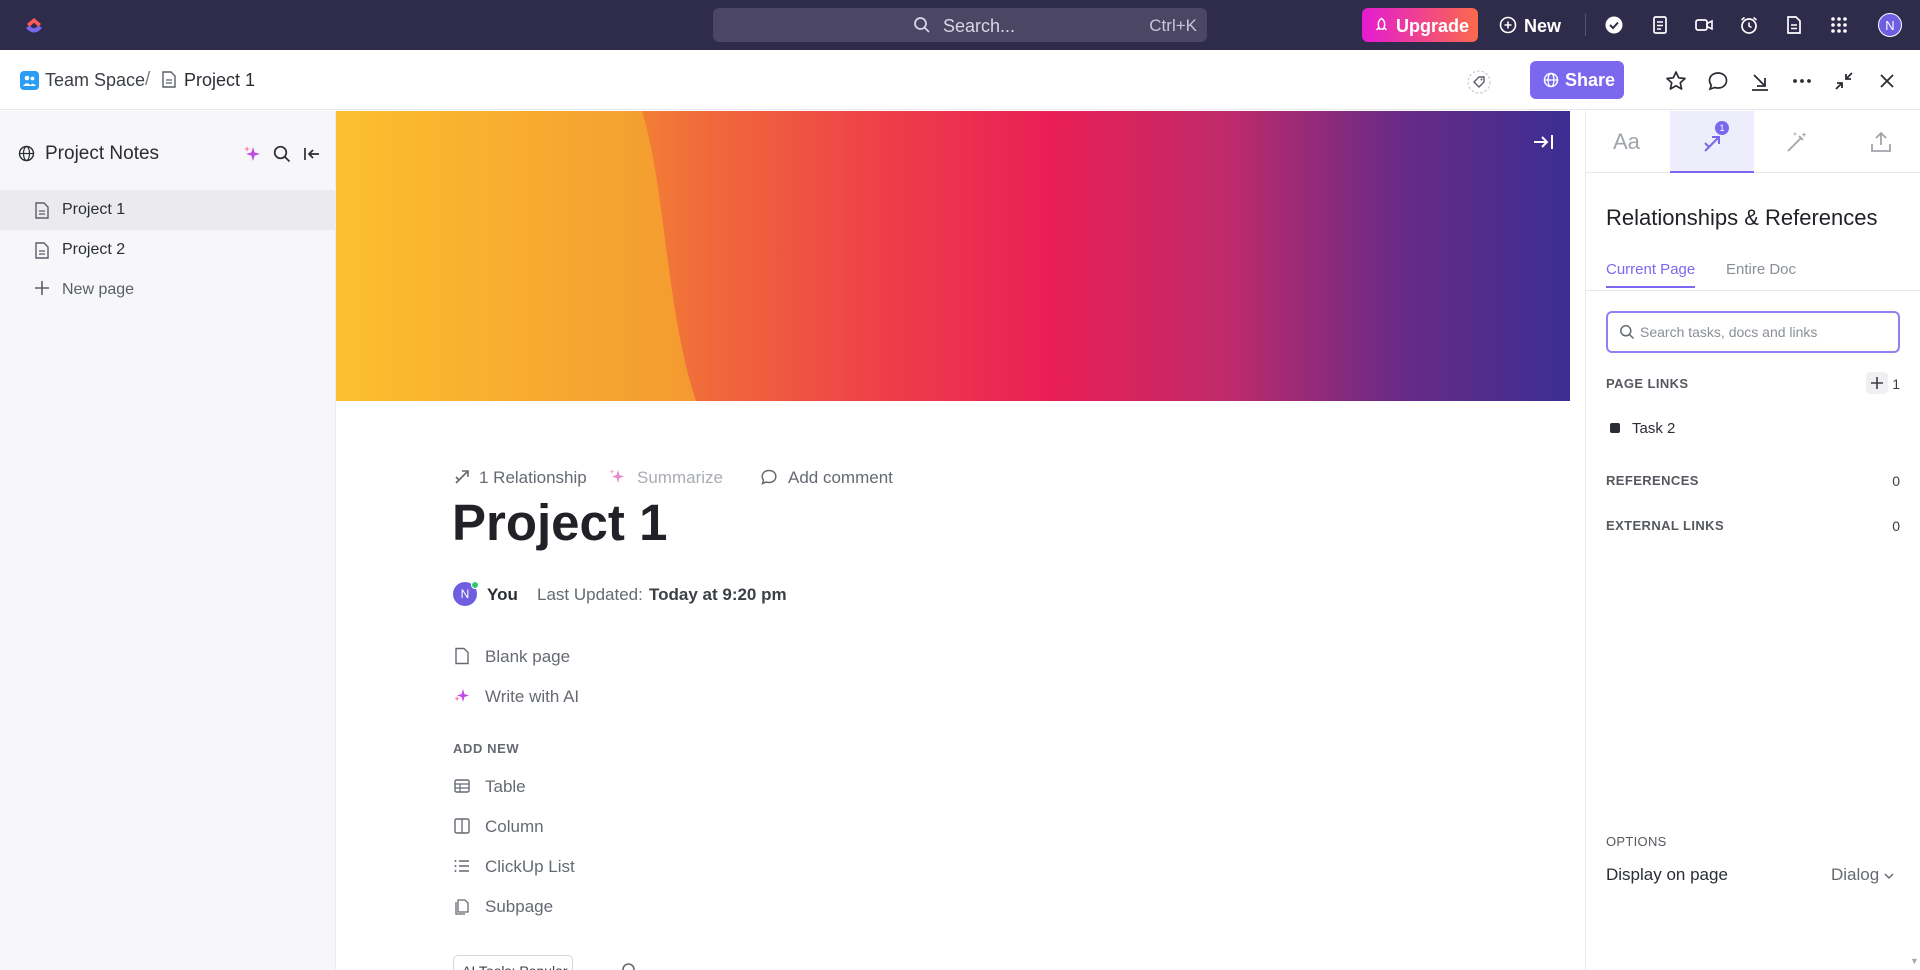 Image resolution: width=1920 pixels, height=970 pixels. I want to click on star-icon, so click(1676, 81).